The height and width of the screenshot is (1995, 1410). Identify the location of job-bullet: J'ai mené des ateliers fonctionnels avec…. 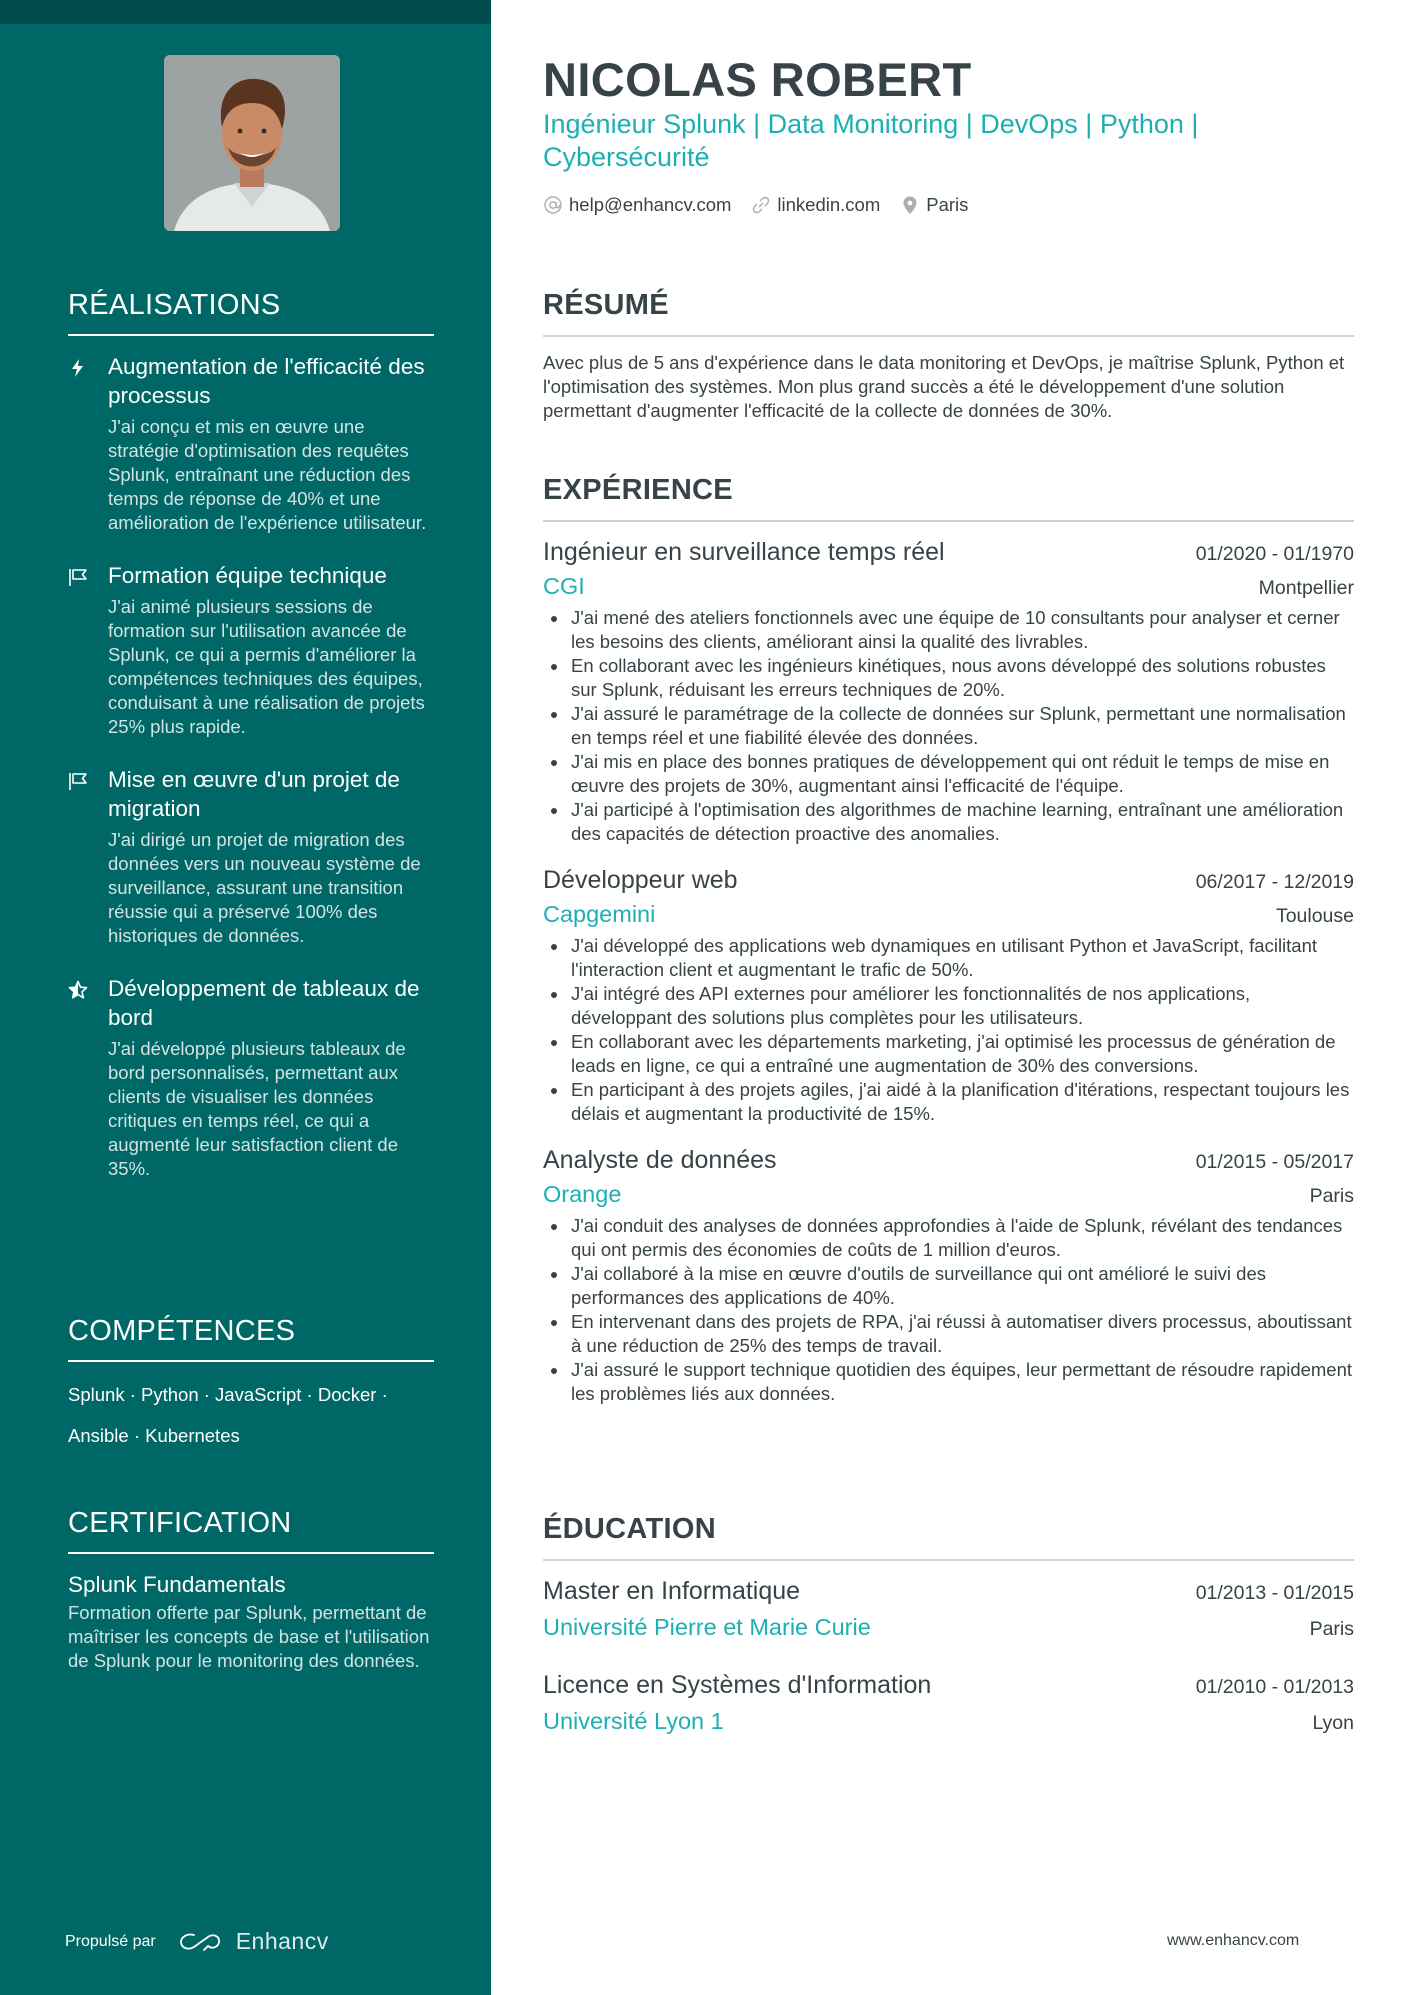
(948, 630).